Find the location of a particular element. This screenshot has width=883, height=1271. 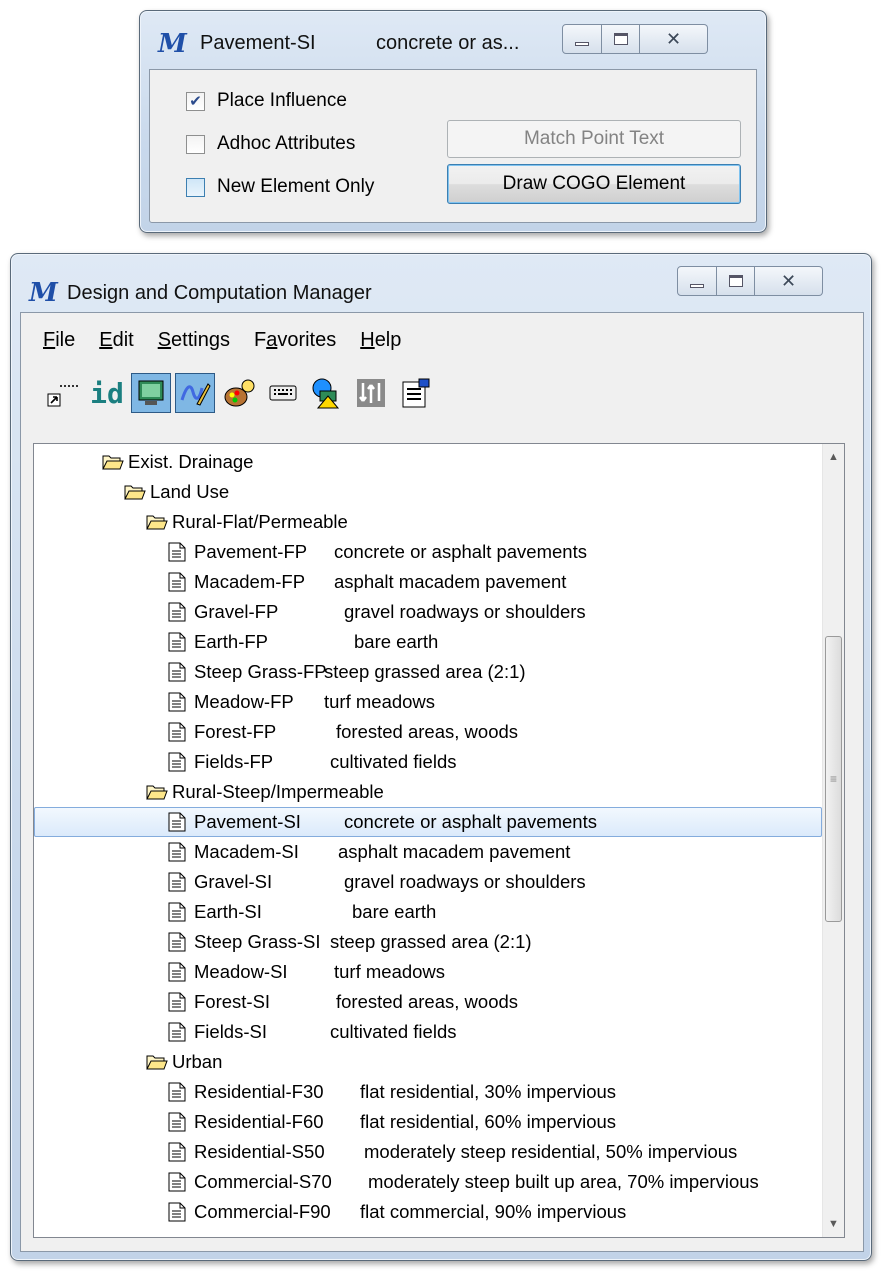

menu-favorites: Favorites is located at coordinates (295, 340).